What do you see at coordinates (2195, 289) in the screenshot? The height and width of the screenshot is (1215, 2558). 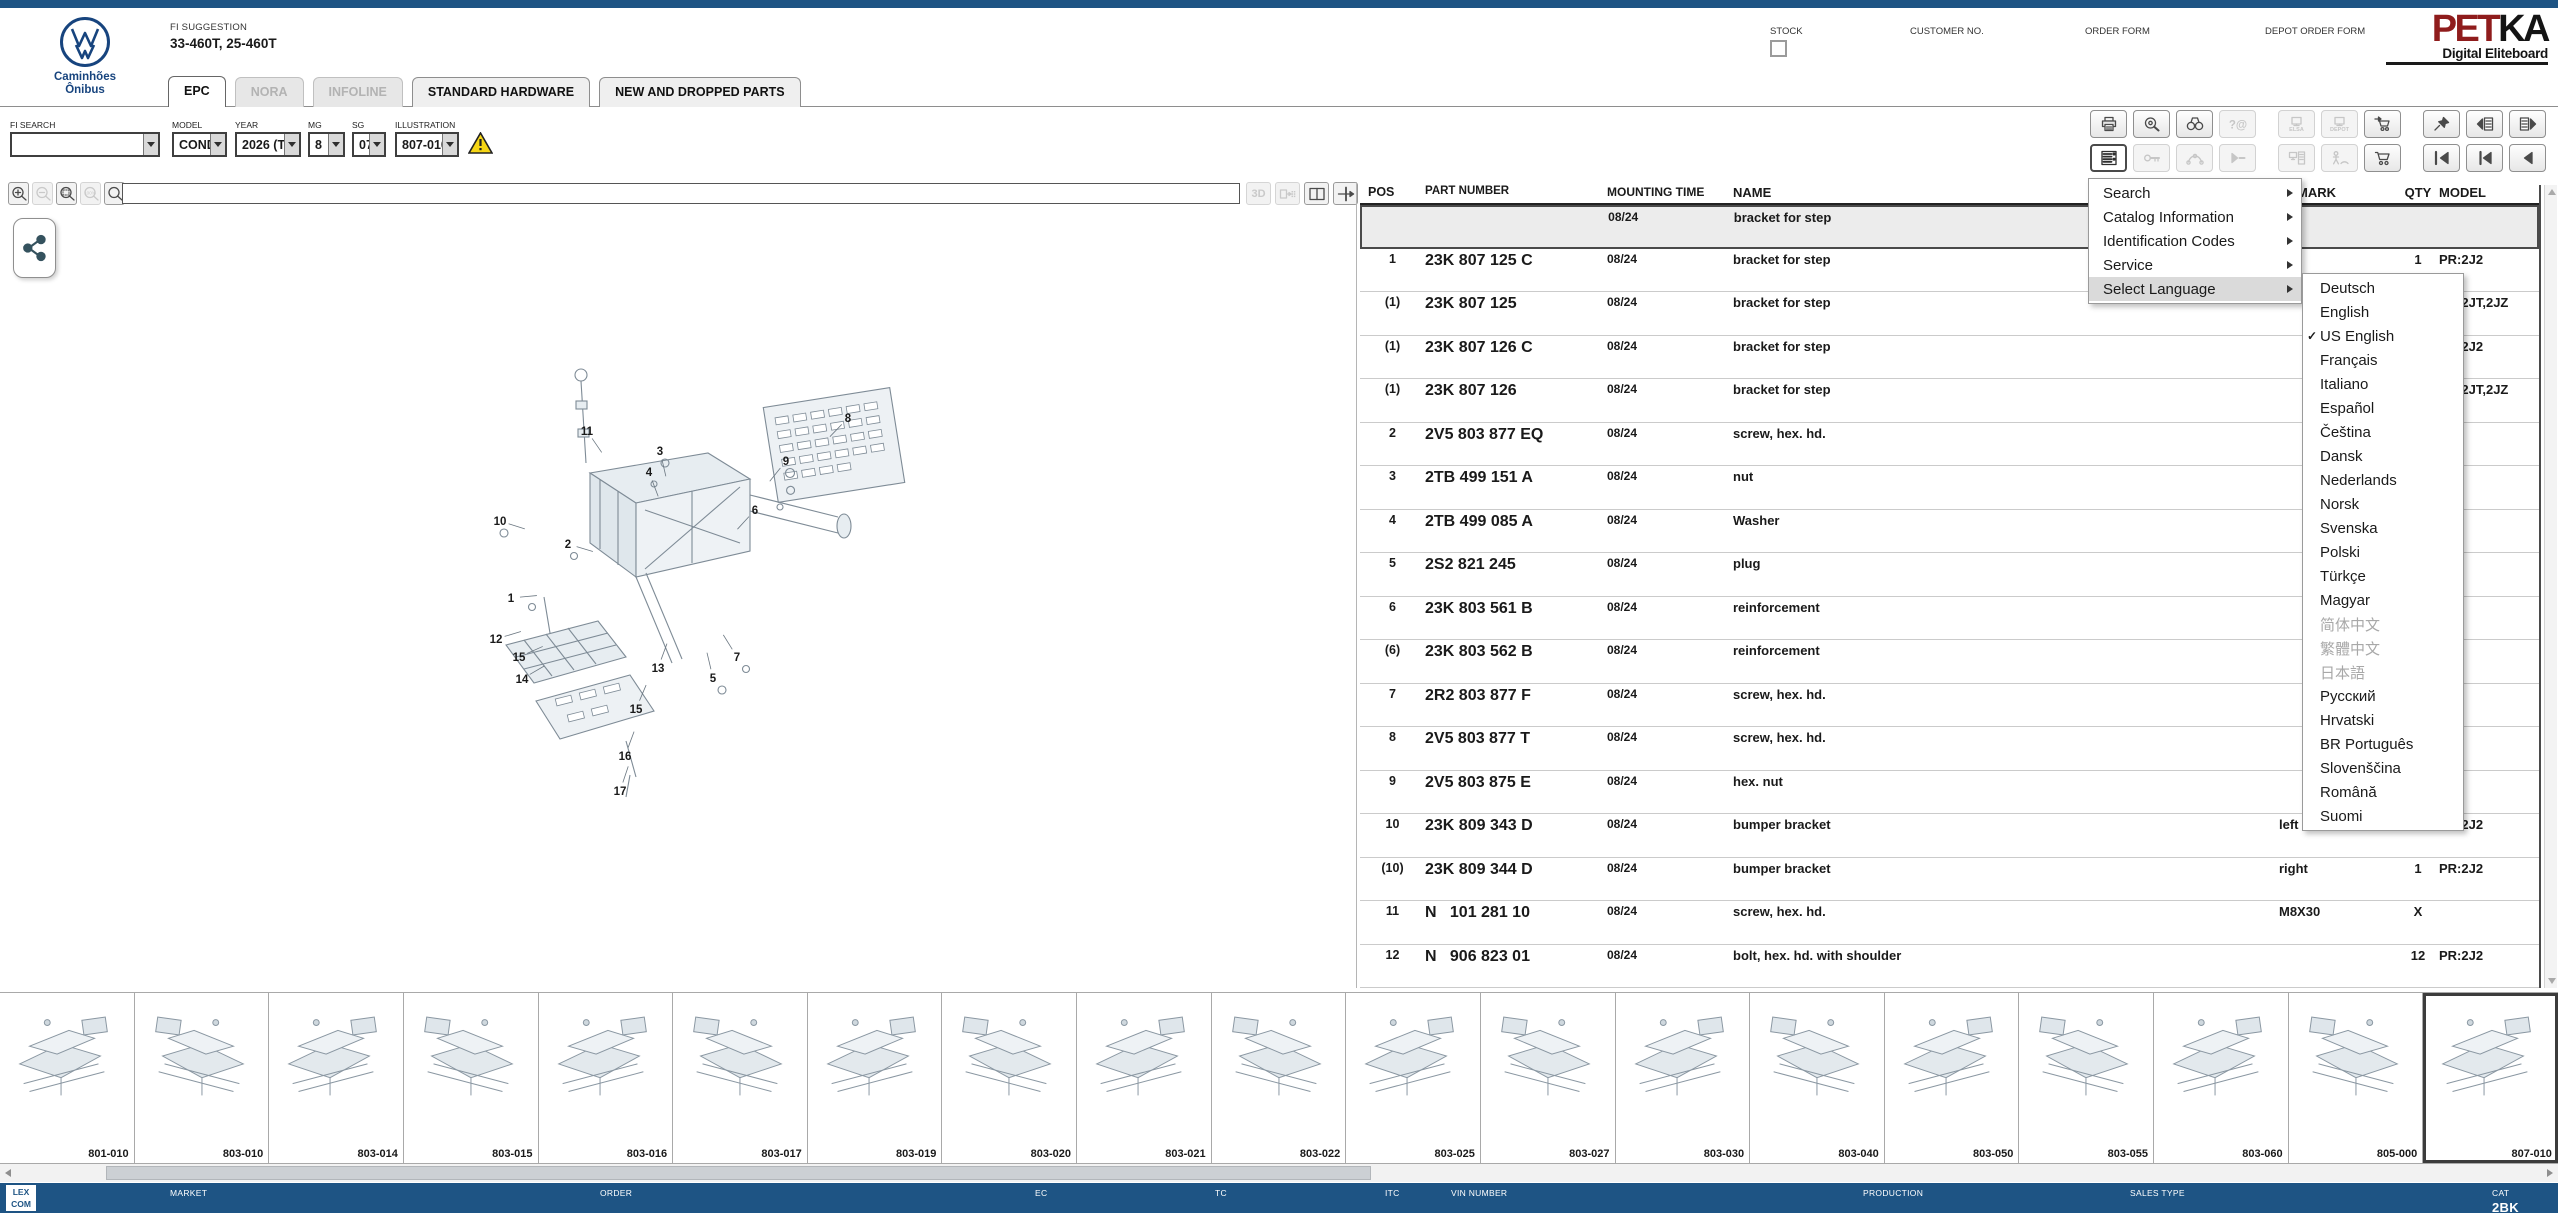 I see `menu-item-select-language: Select Language` at bounding box center [2195, 289].